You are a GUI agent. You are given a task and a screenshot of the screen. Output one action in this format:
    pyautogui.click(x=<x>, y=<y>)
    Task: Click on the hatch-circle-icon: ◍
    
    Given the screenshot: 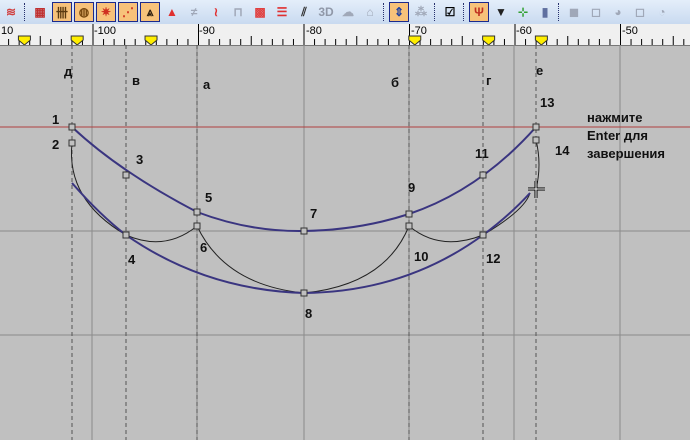 What is the action you would take?
    pyautogui.click(x=84, y=12)
    